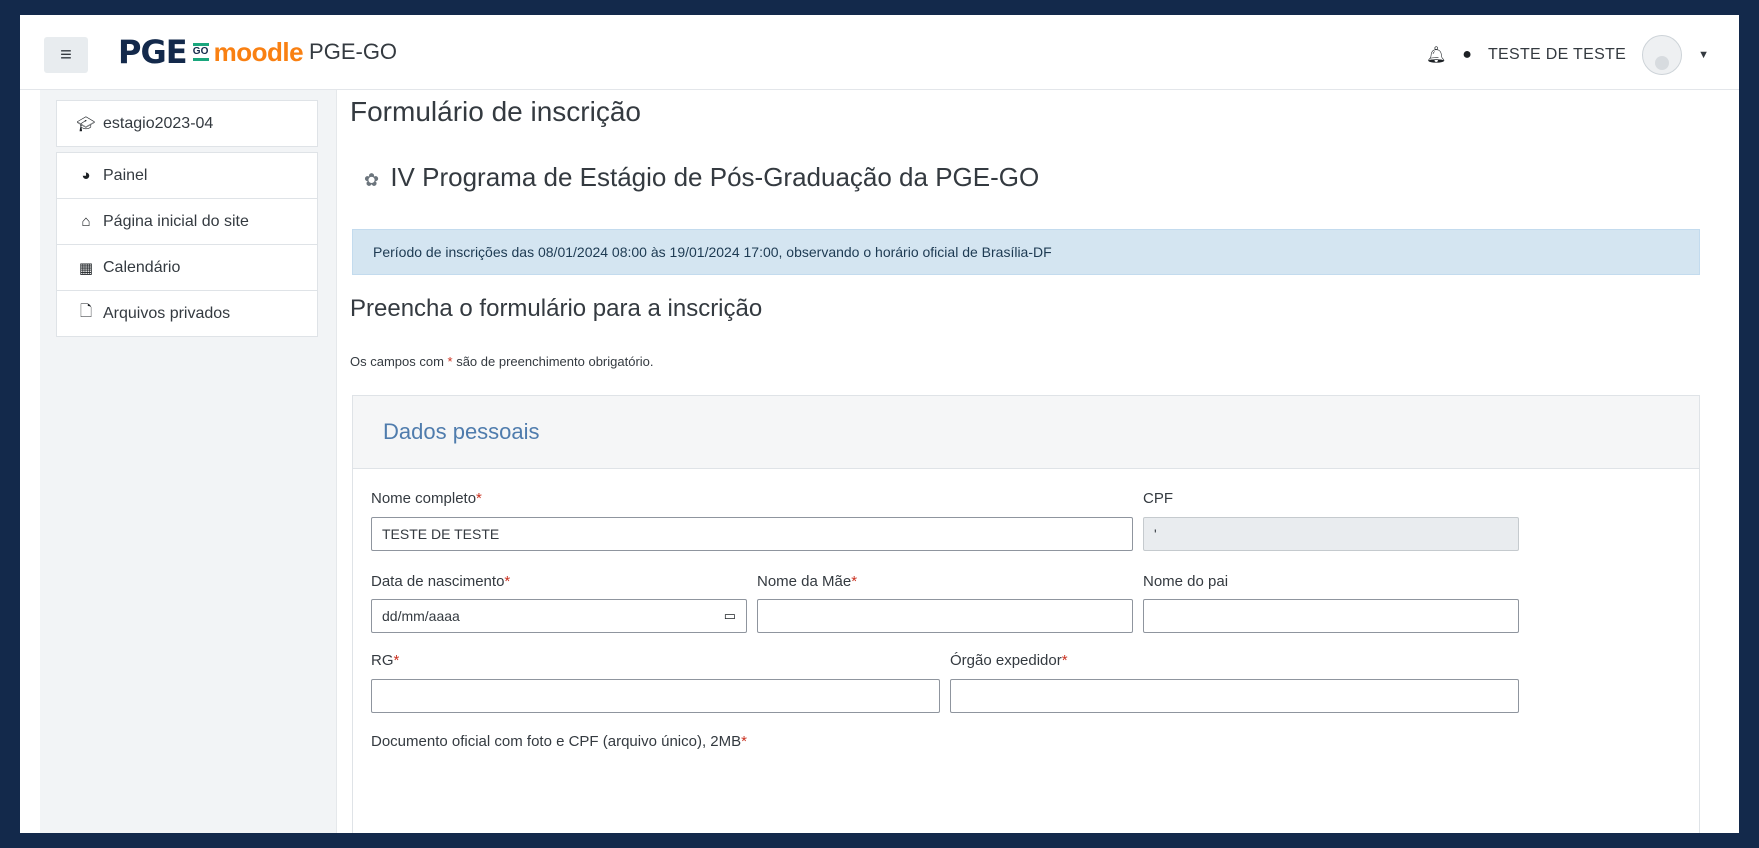 This screenshot has height=848, width=1759. I want to click on label-text: Data de nascimento, so click(438, 581).